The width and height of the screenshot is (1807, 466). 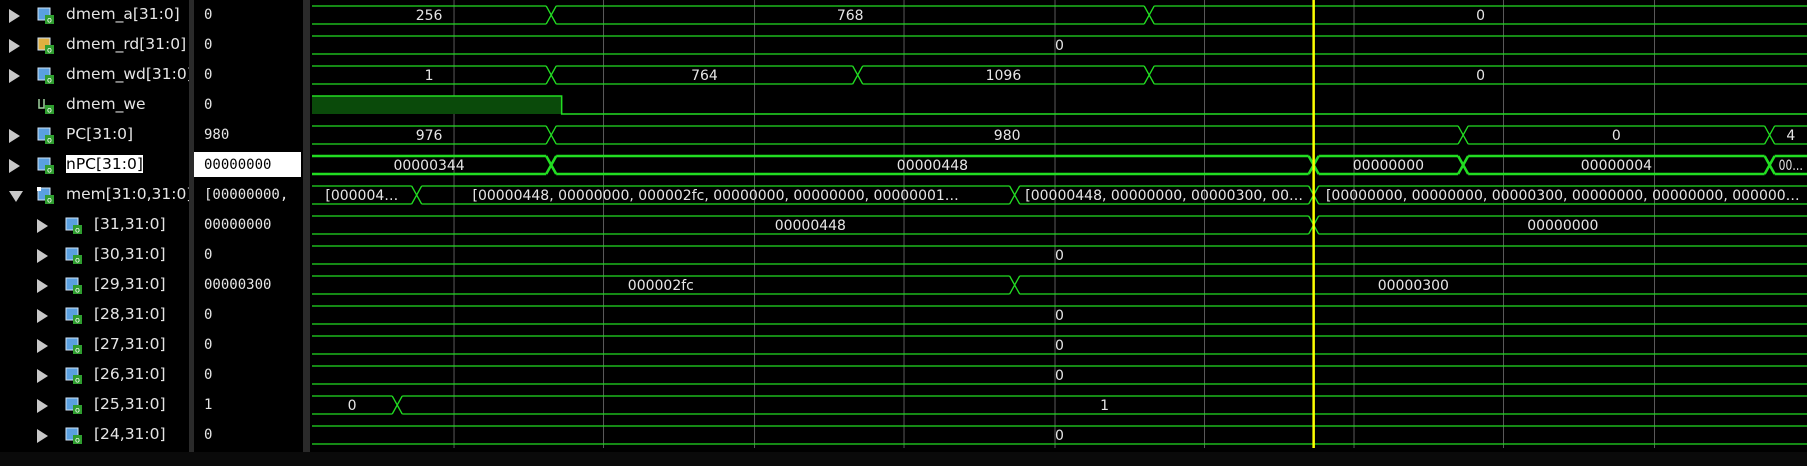 I want to click on waveform-trace: 976 980 0 4, so click(x=1059, y=135).